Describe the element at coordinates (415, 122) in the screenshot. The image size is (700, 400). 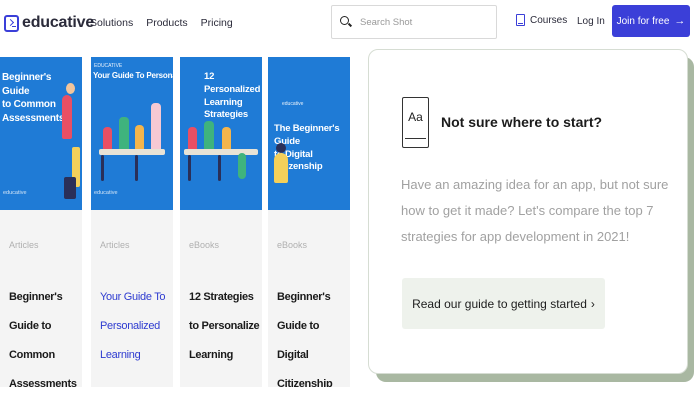
I see `dictionary-icon: Aa` at that location.